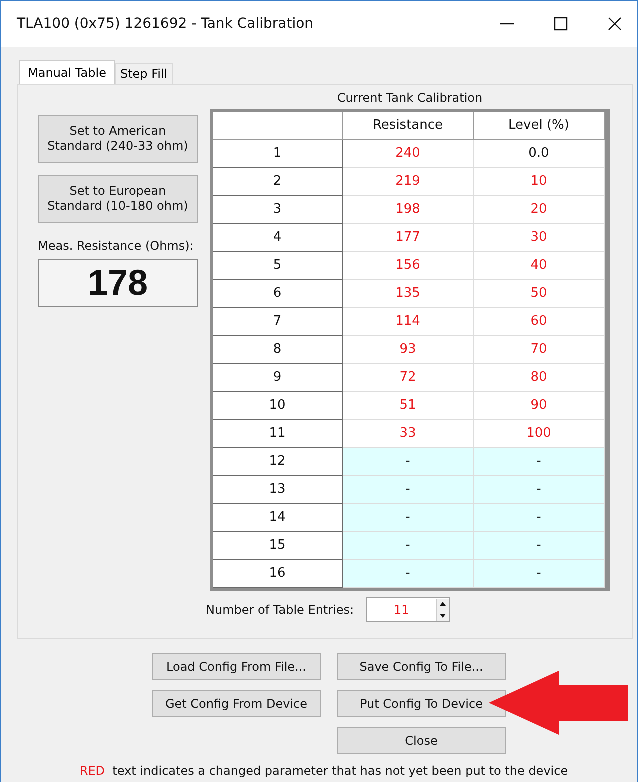 Image resolution: width=638 pixels, height=782 pixels. I want to click on table-cell: 177, so click(408, 238).